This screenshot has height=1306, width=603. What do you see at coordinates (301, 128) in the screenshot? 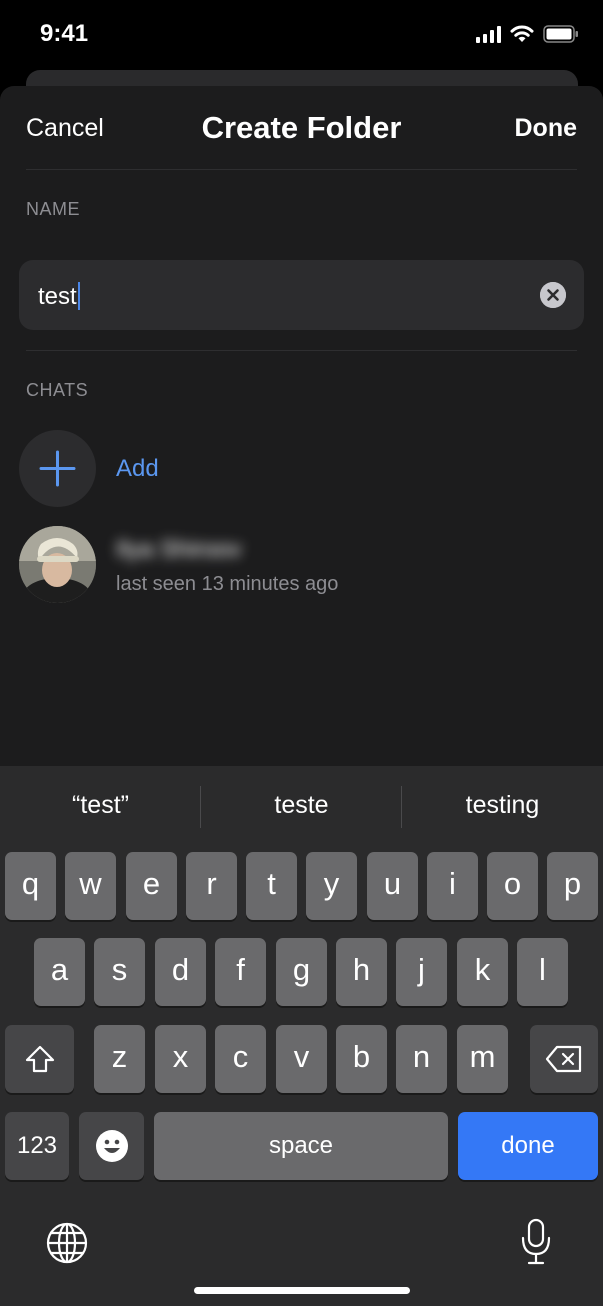
I see `navigation-bar: Cancel Create Folder Done` at bounding box center [301, 128].